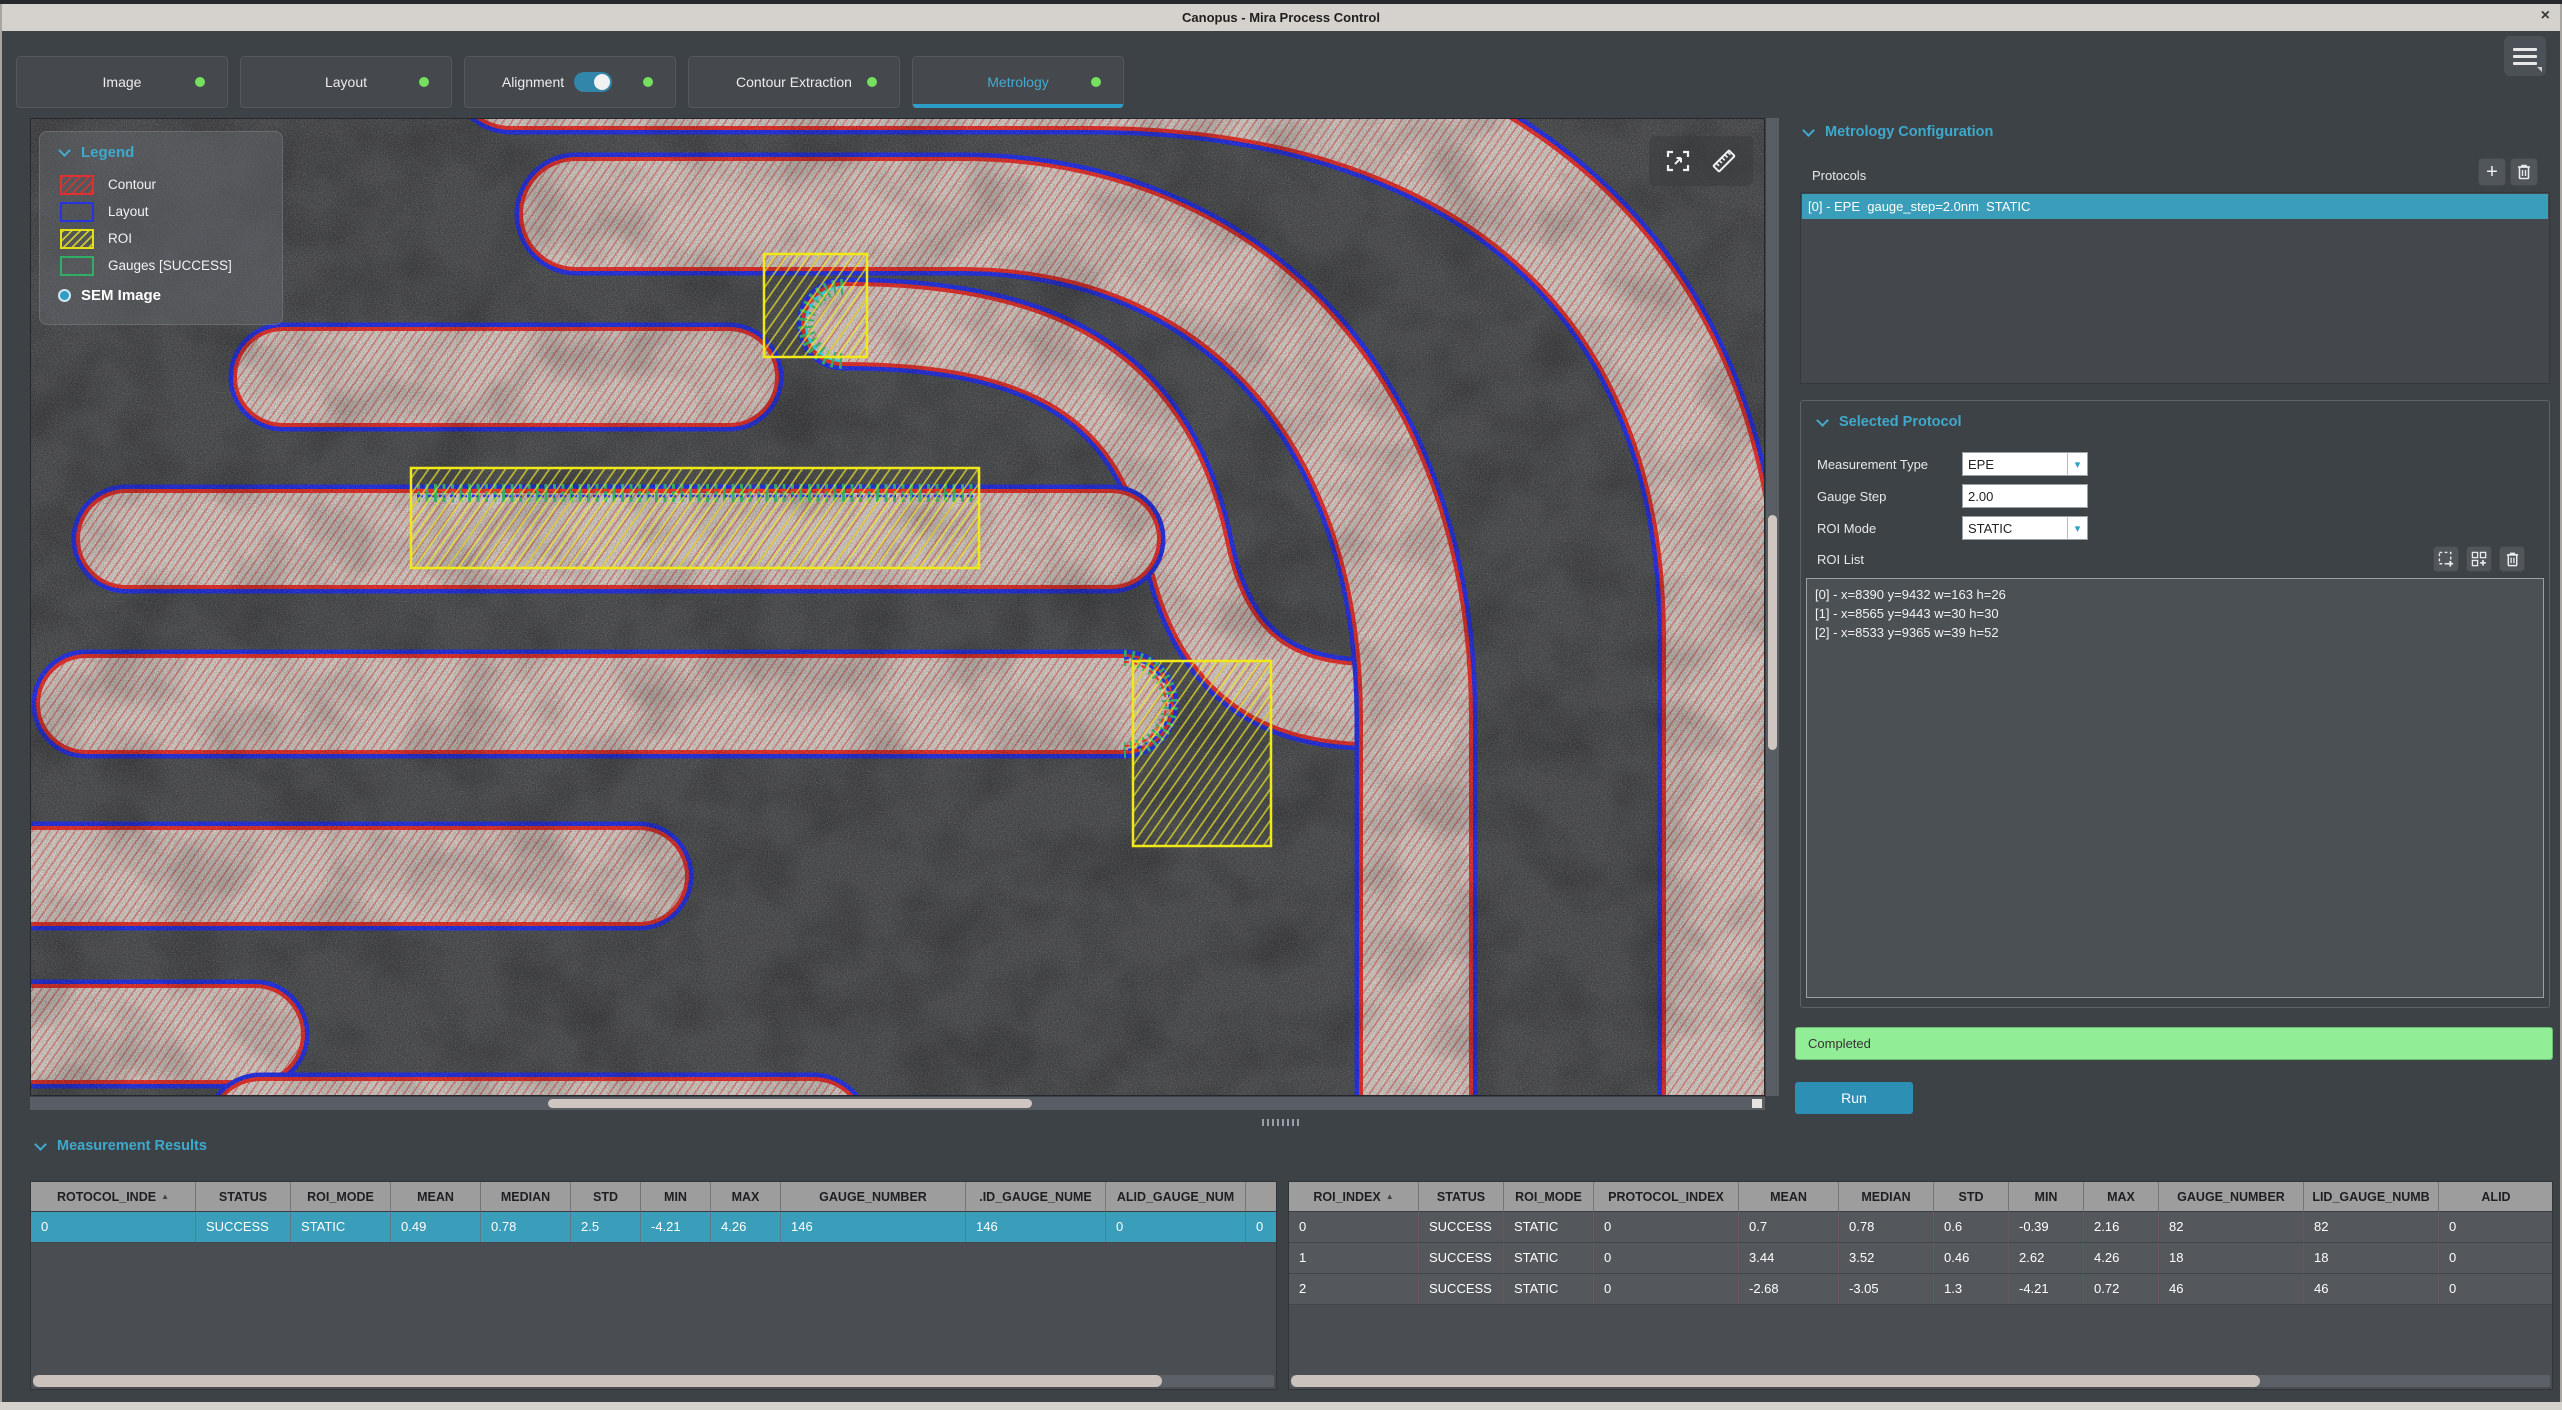 This screenshot has height=1410, width=2562. What do you see at coordinates (1789, 1258) in the screenshot?
I see `table-cell: 3.44` at bounding box center [1789, 1258].